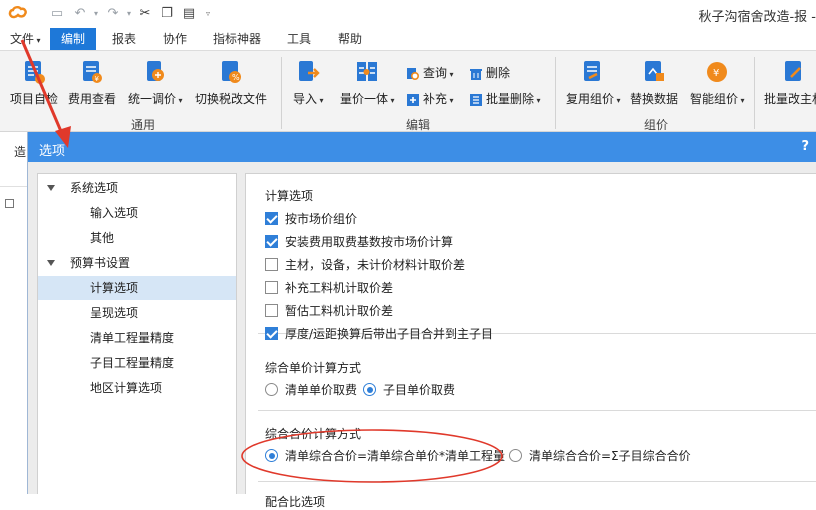 This screenshot has width=816, height=510. Describe the element at coordinates (367, 71) in the screenshot. I see `quantity-price-icon` at that location.